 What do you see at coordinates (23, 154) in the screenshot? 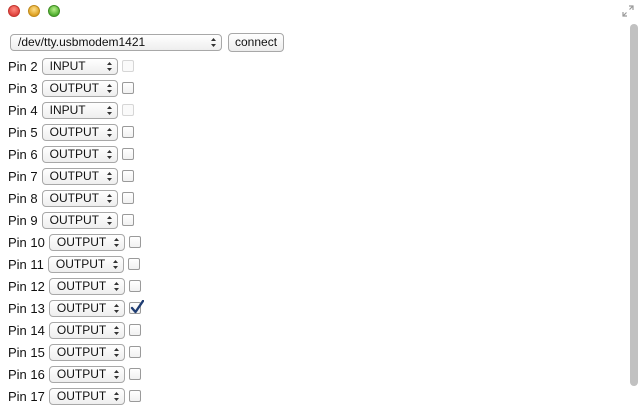
I see `pin-label: Pin 6` at bounding box center [23, 154].